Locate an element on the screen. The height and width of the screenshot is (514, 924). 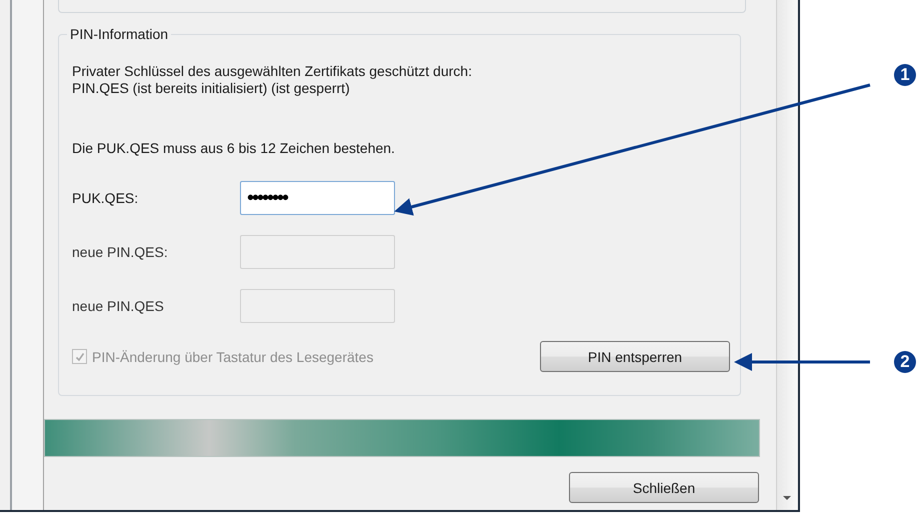
checkbox-label: PIN-Änderung über Tastatur des Lesegerätes is located at coordinates (233, 356).